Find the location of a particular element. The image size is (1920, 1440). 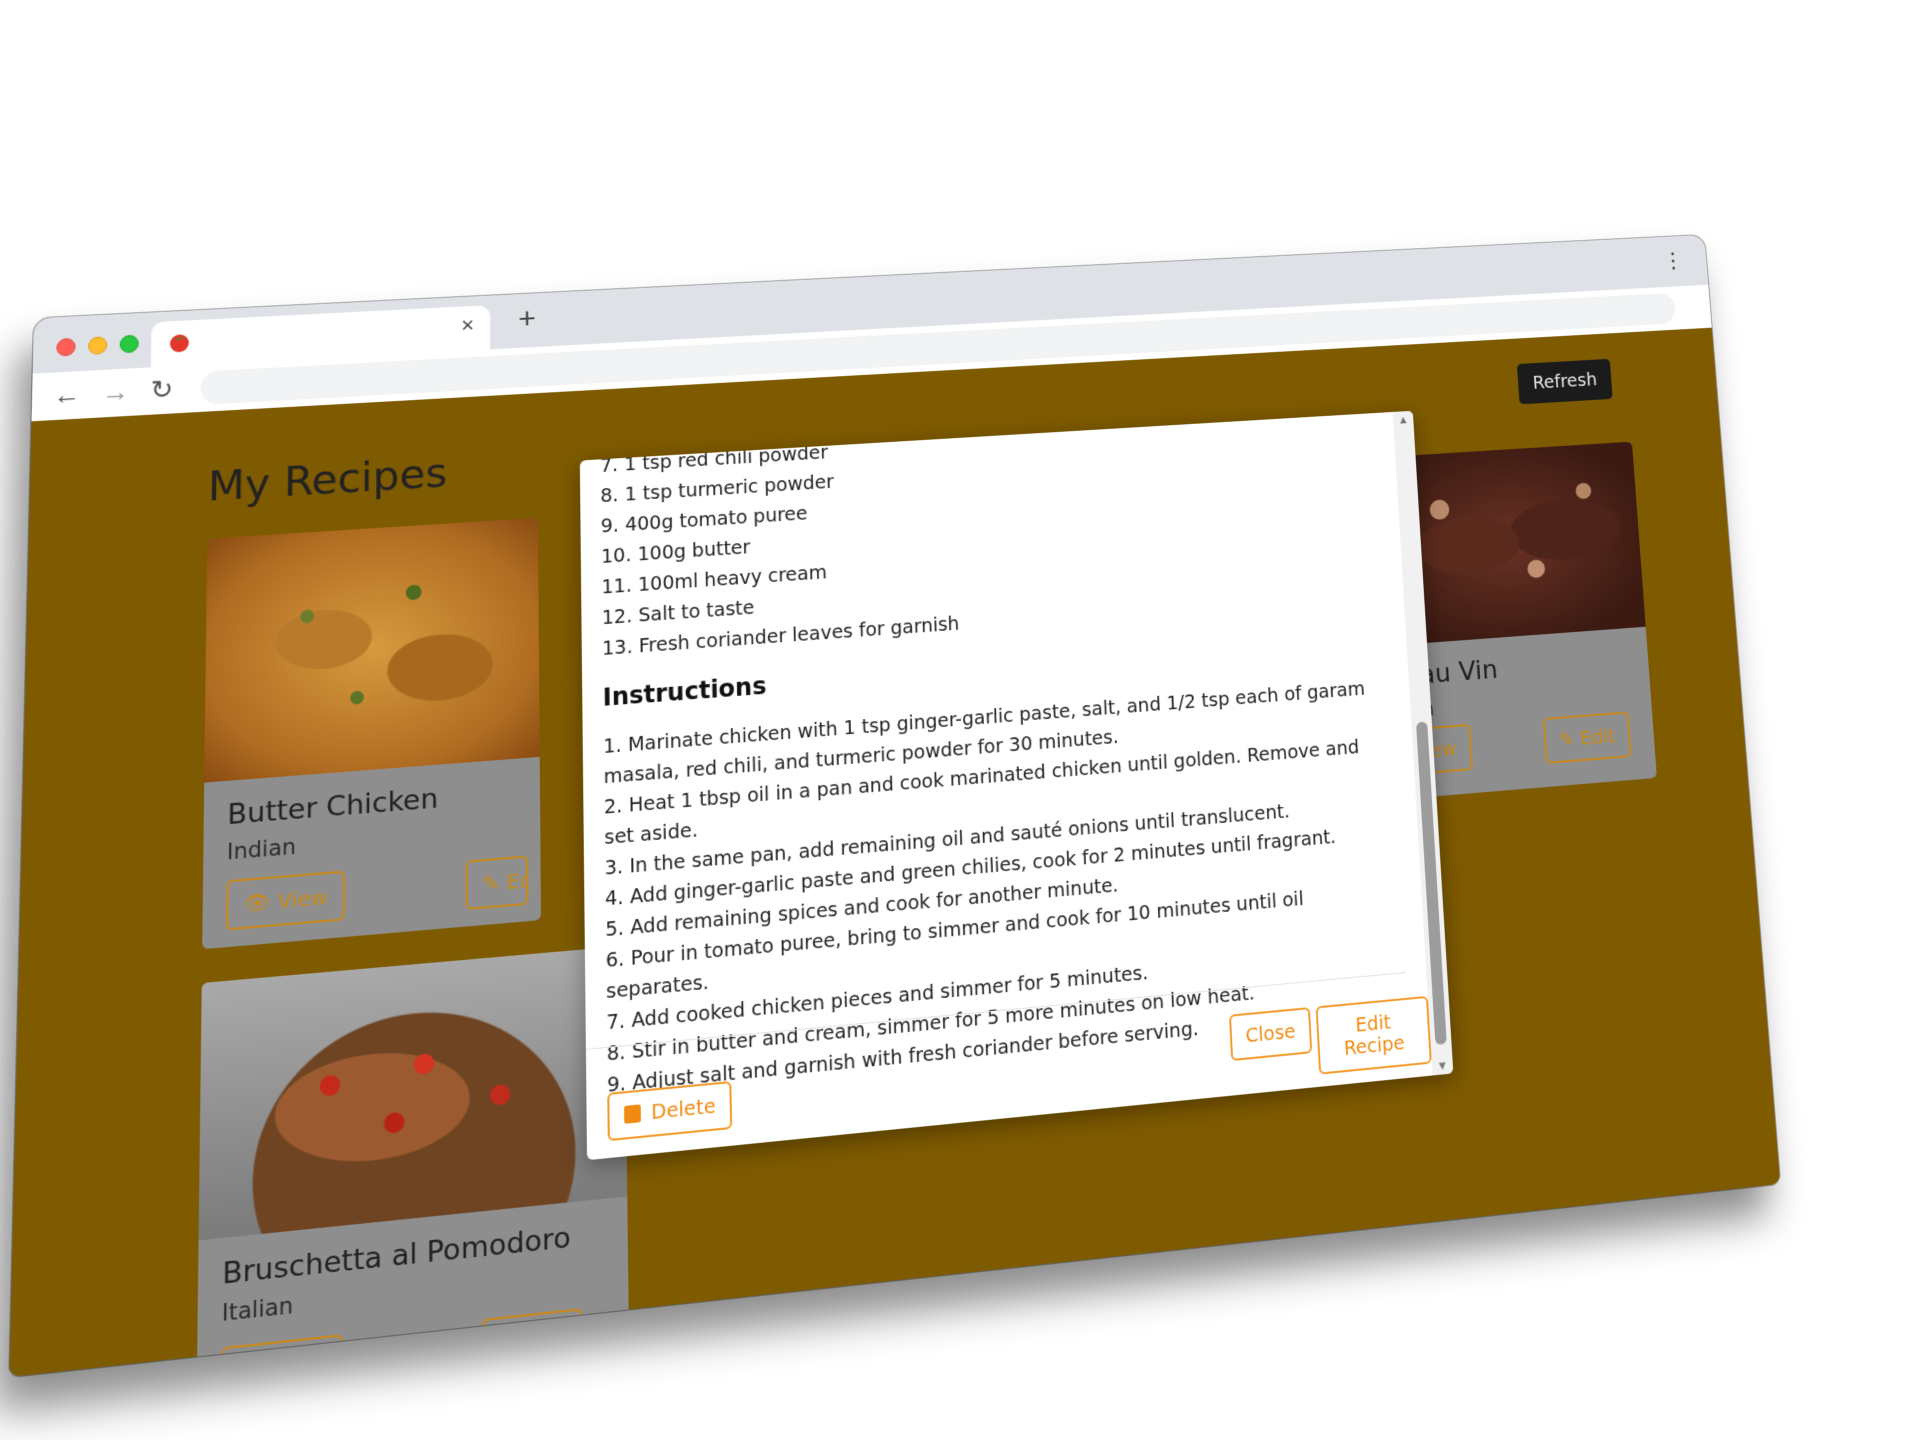

back-arrow-icon: ← is located at coordinates (67, 394).